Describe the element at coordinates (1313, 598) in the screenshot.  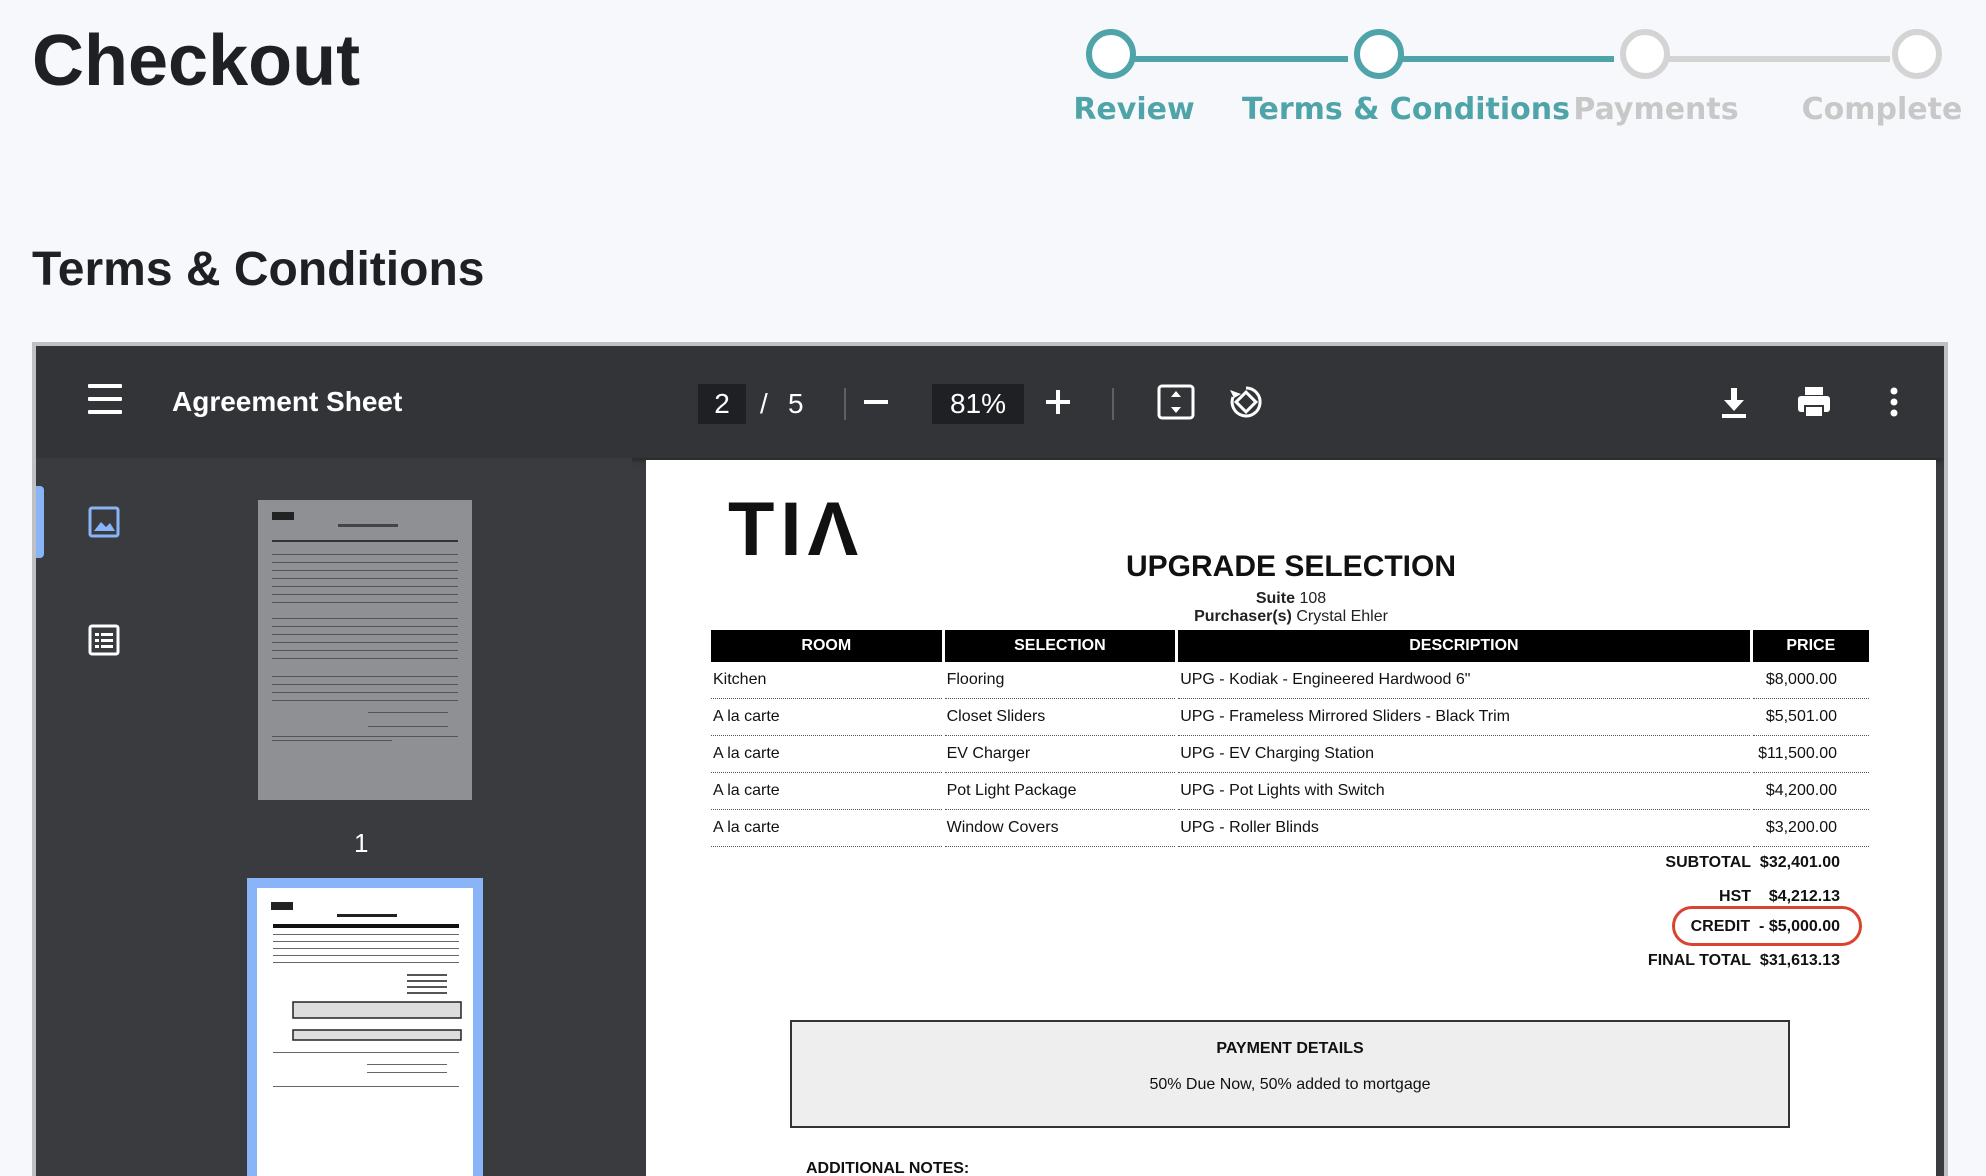
I see `suite-value: 108` at that location.